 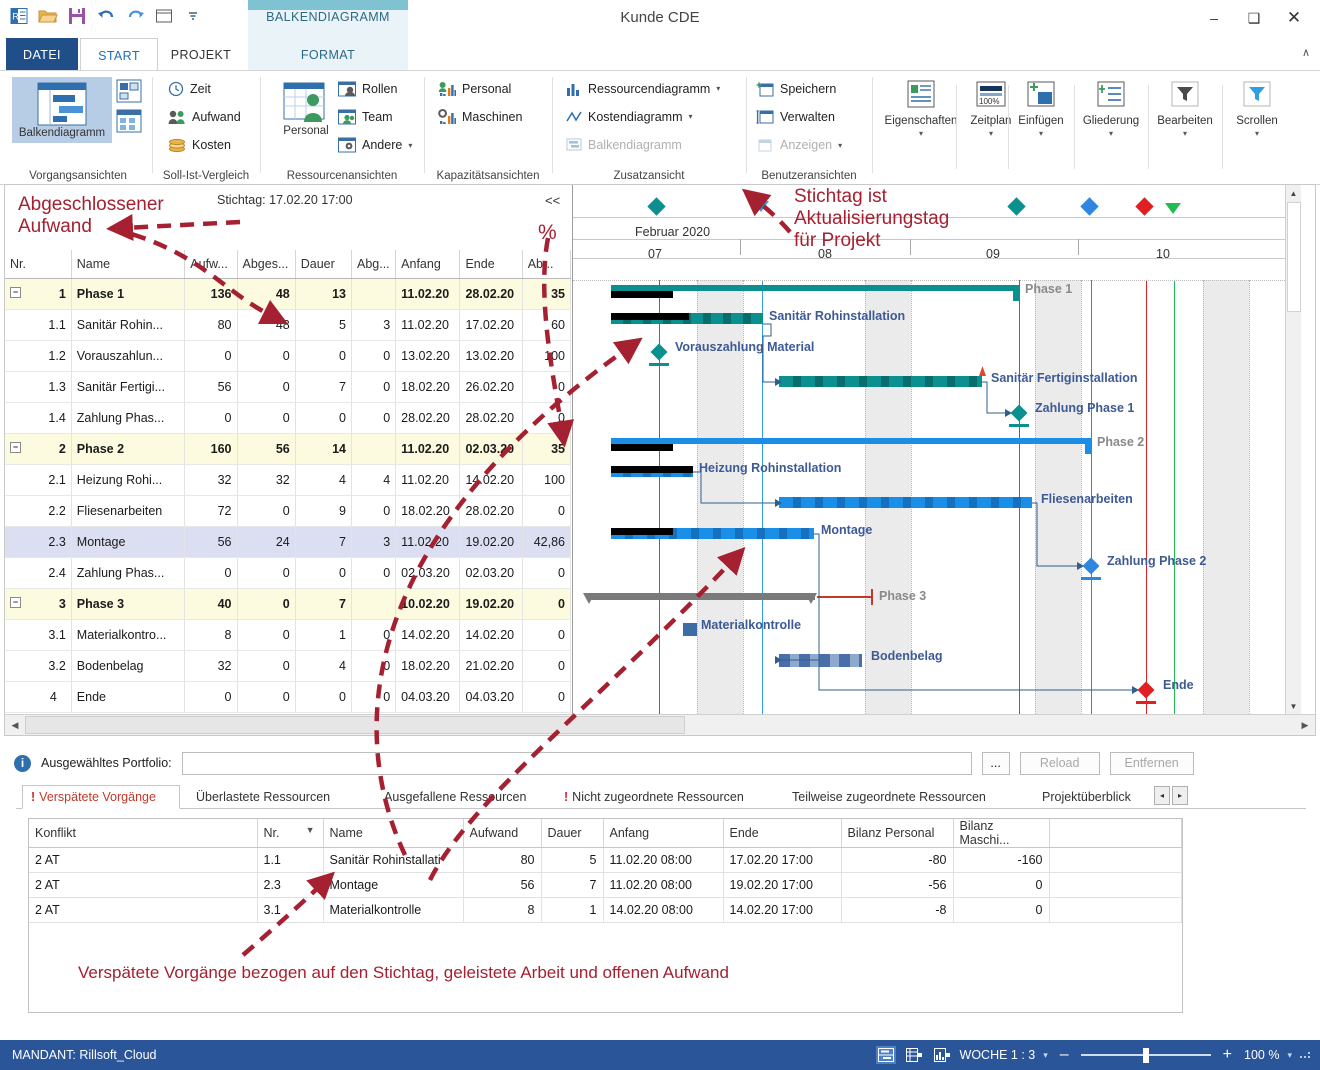 I want to click on tab-start: START, so click(x=119, y=55).